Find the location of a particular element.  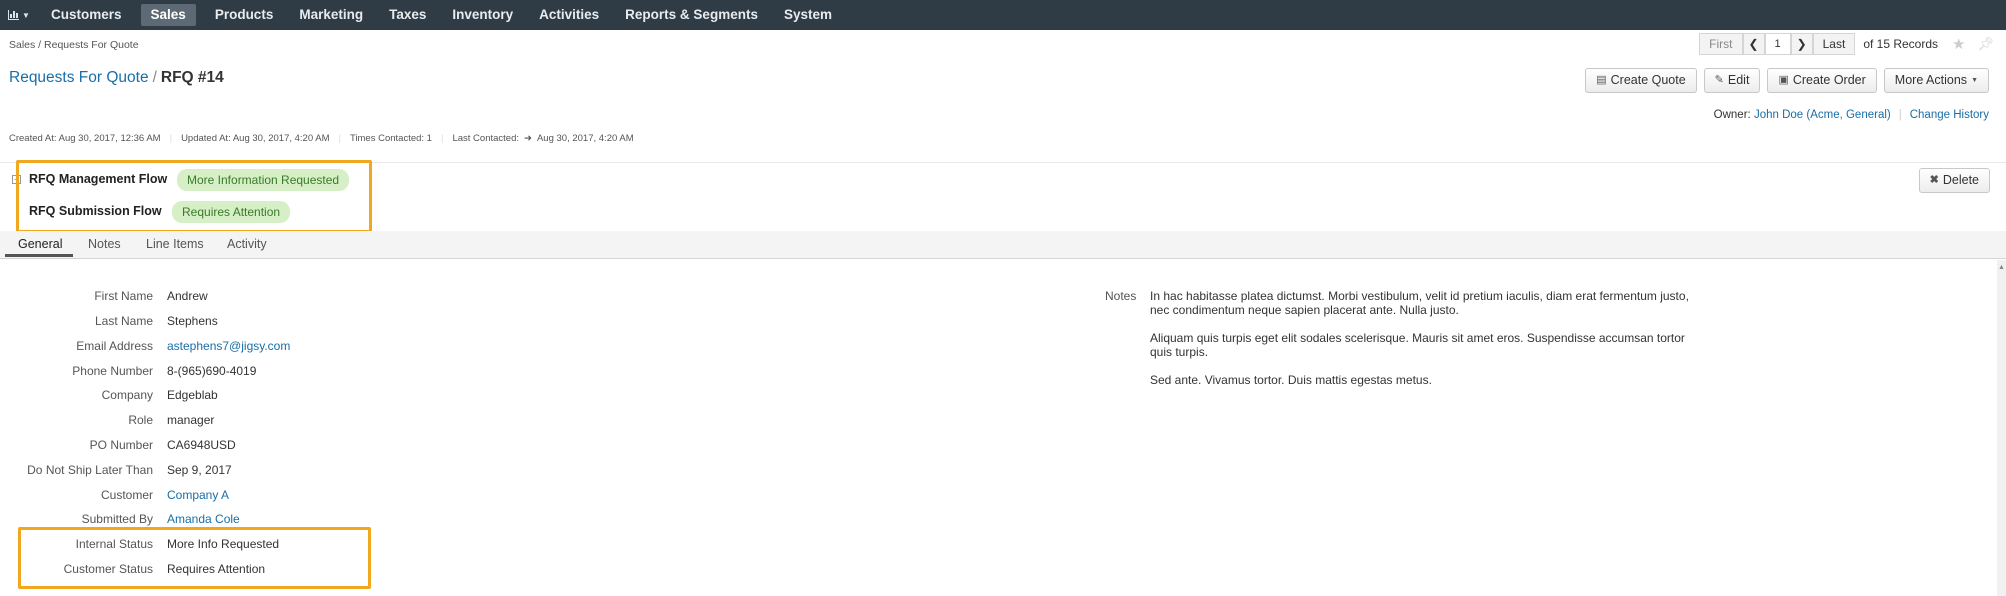

nav-sales: Sales is located at coordinates (168, 15).